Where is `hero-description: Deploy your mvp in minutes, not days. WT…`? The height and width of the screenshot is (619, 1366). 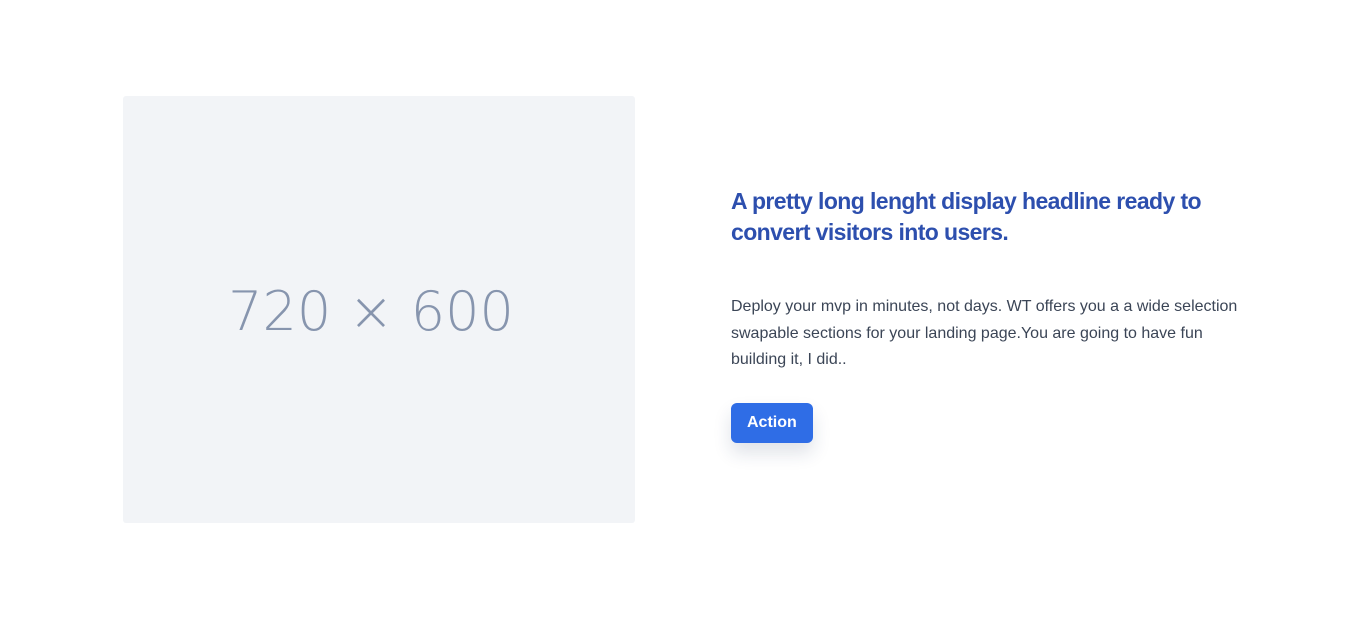 hero-description: Deploy your mvp in minutes, not days. WT… is located at coordinates (984, 333).